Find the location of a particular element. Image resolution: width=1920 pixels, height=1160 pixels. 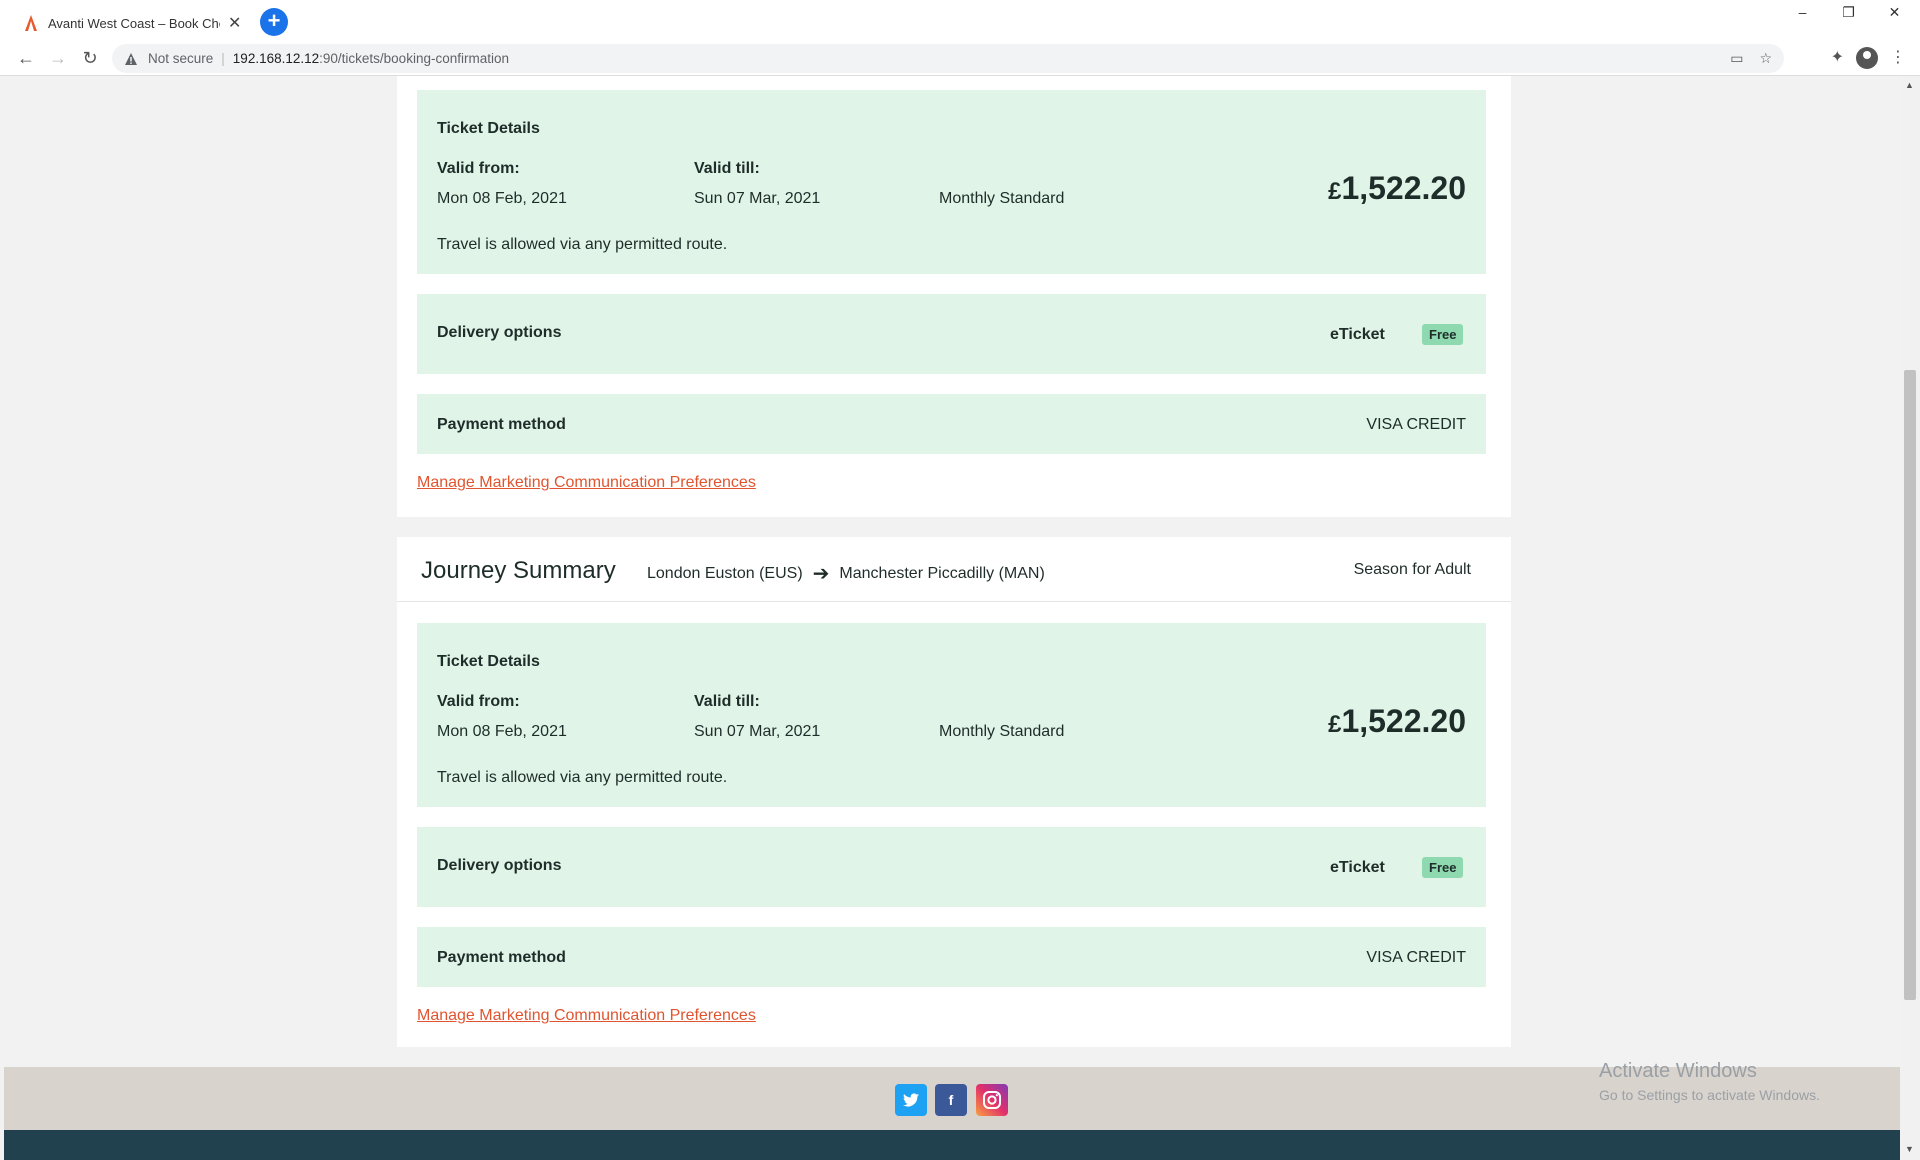

reload-icon: ↻ is located at coordinates (90, 58).